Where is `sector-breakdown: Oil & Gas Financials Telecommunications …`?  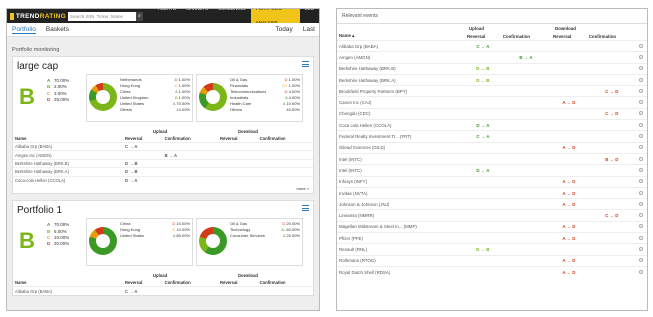
sector-breakdown: Oil & Gas Financials Telecommunications … is located at coordinates (249, 98).